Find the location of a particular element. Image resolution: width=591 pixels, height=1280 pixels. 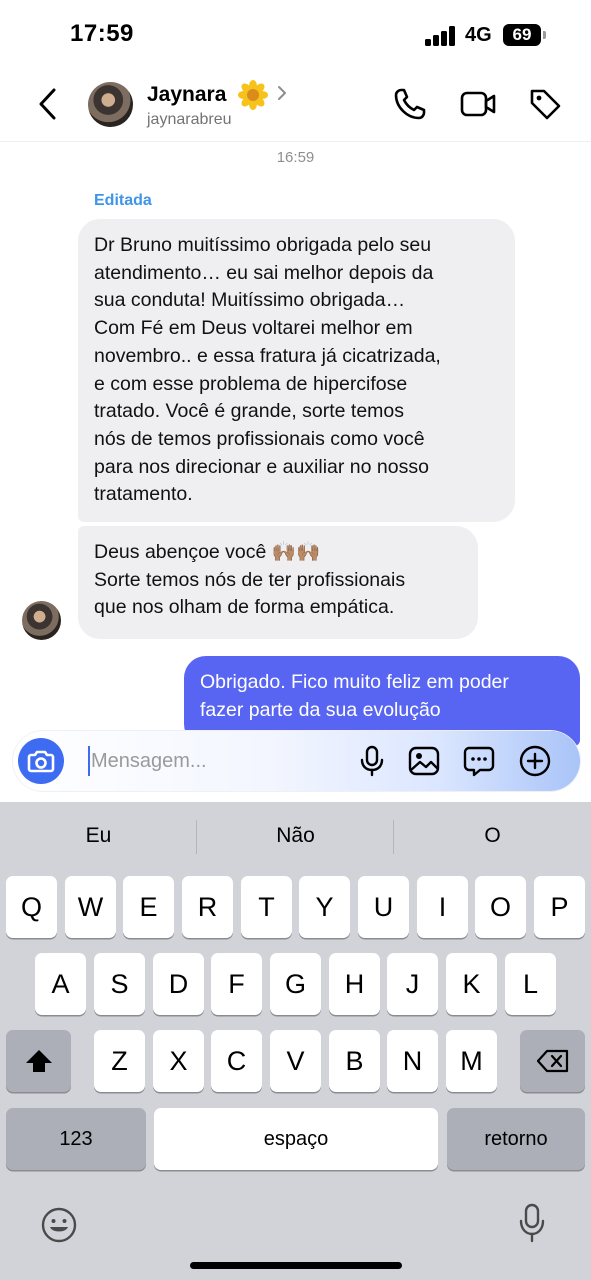

shift-key is located at coordinates (38, 1061).